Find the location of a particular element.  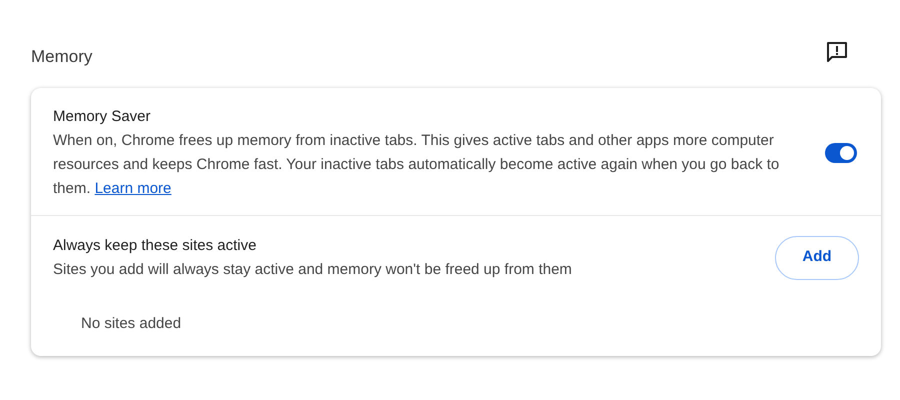

empty-message: No sites added is located at coordinates (131, 323).